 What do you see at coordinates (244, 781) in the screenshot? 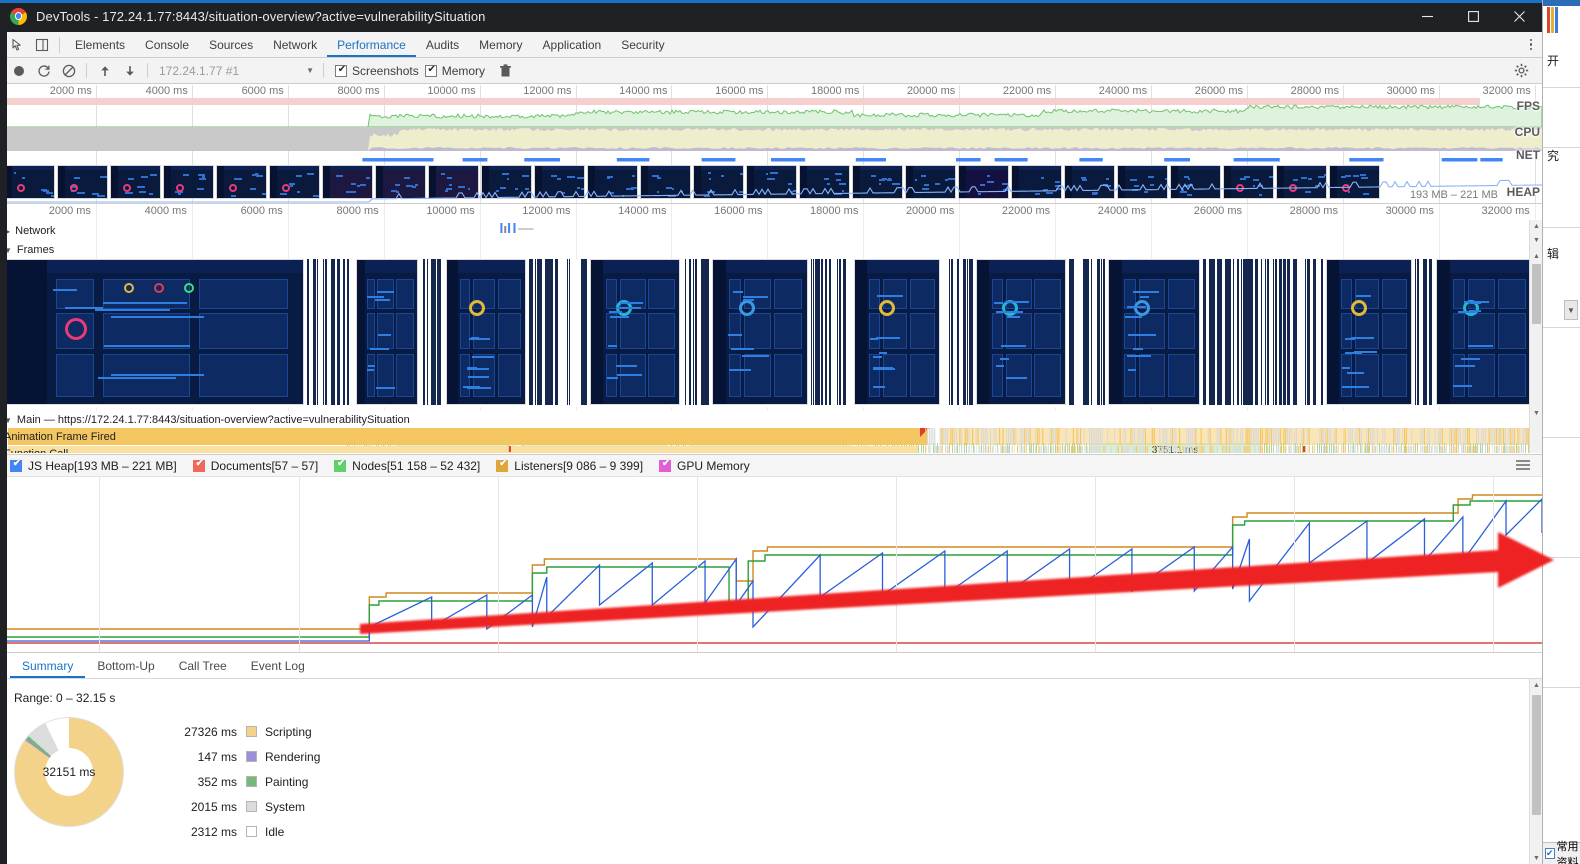
I see `legend-row: 352 ms Painting` at bounding box center [244, 781].